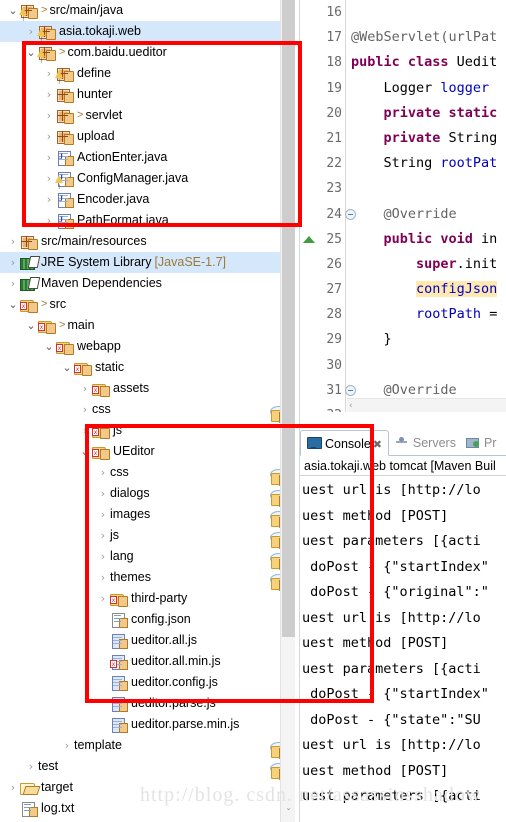 The height and width of the screenshot is (822, 506). What do you see at coordinates (140, 682) in the screenshot?
I see `tree-row: ueditor.config.js` at bounding box center [140, 682].